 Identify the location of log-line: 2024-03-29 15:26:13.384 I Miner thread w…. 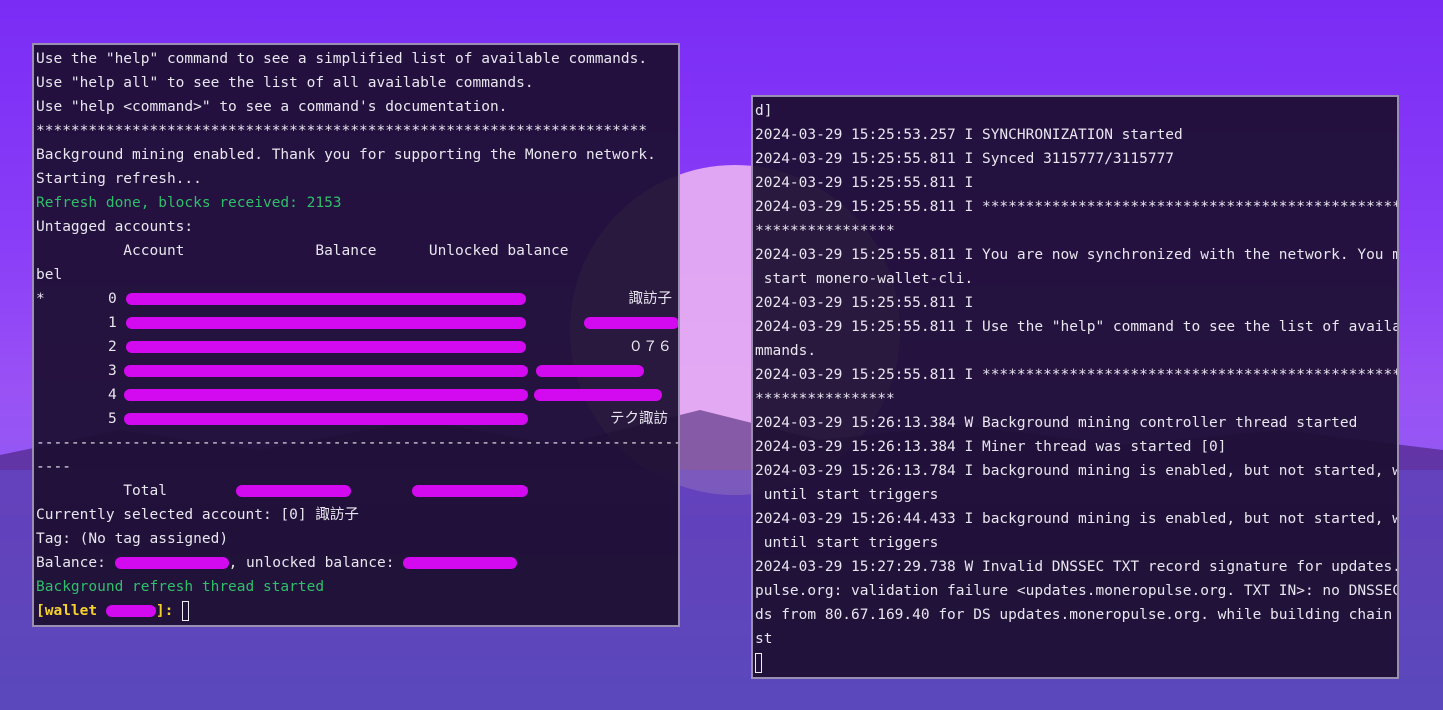
(991, 447).